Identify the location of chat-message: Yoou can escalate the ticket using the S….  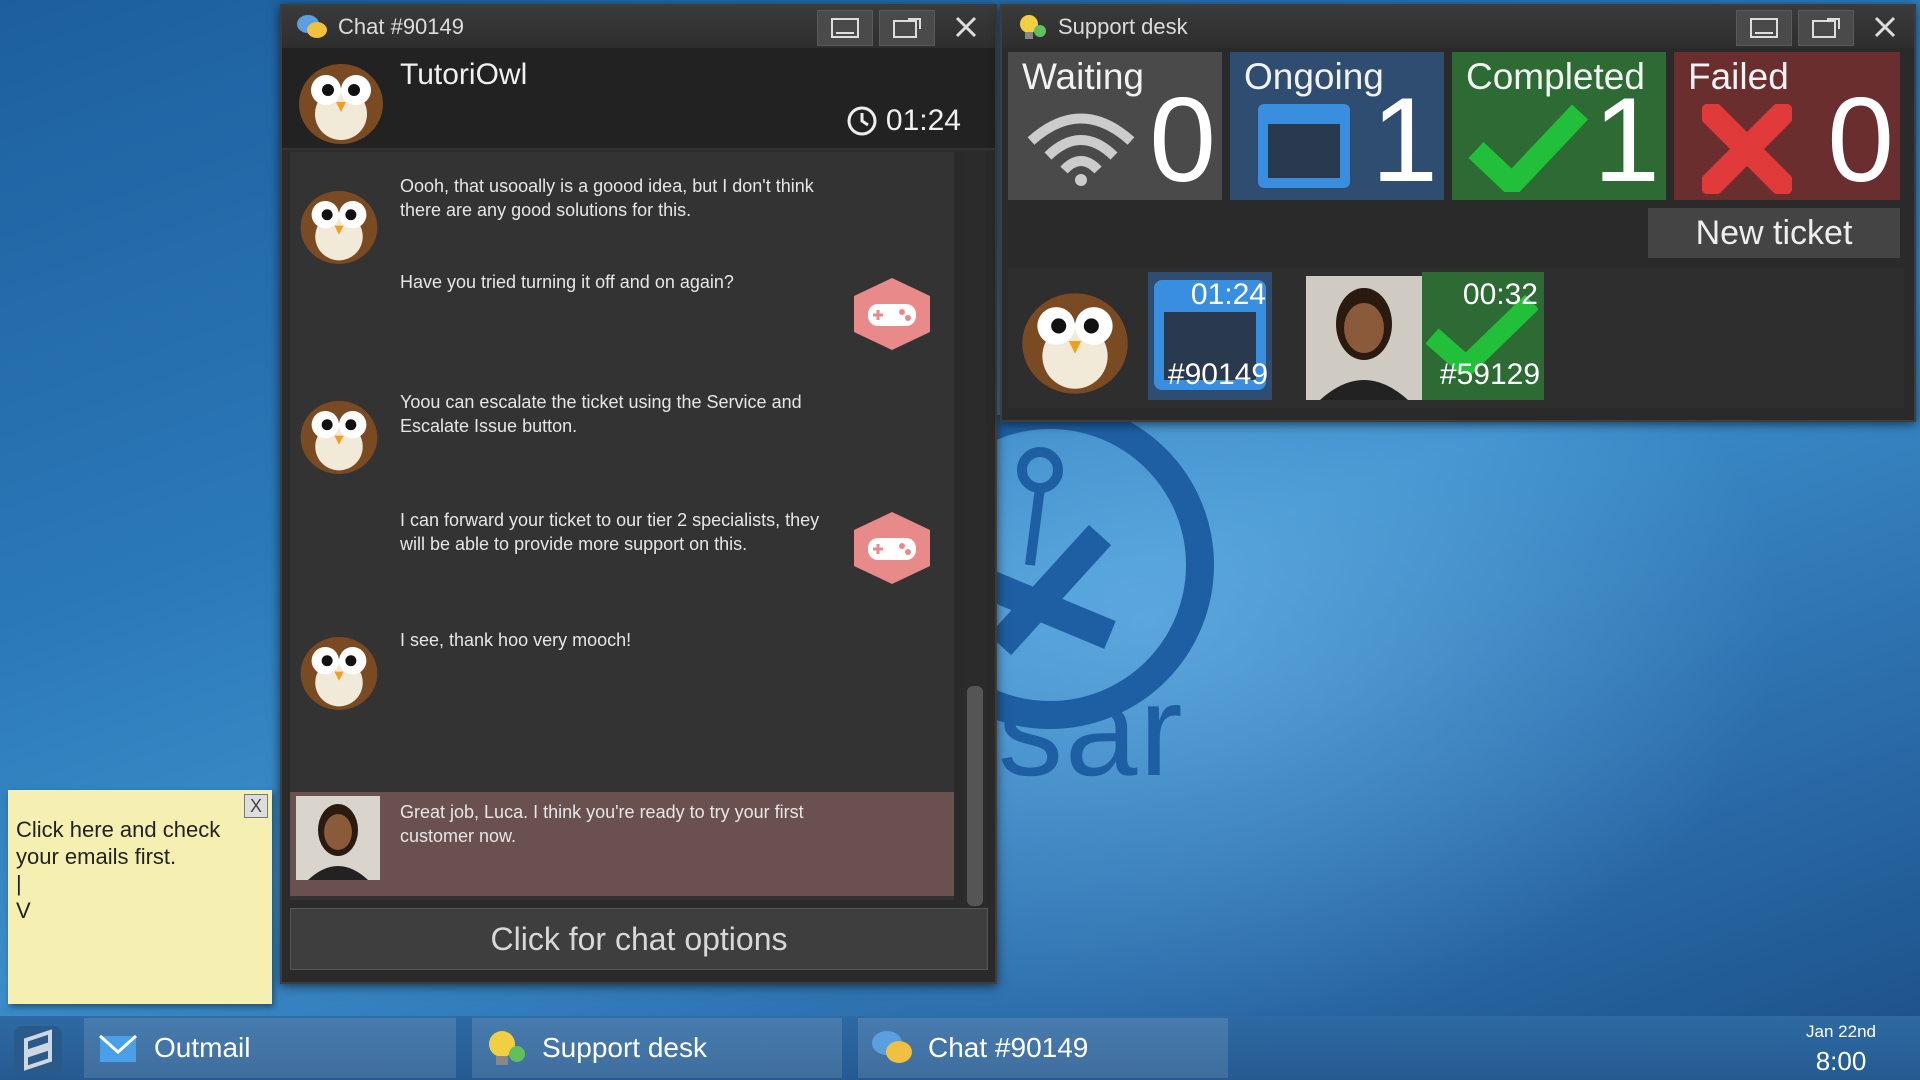
(622, 447).